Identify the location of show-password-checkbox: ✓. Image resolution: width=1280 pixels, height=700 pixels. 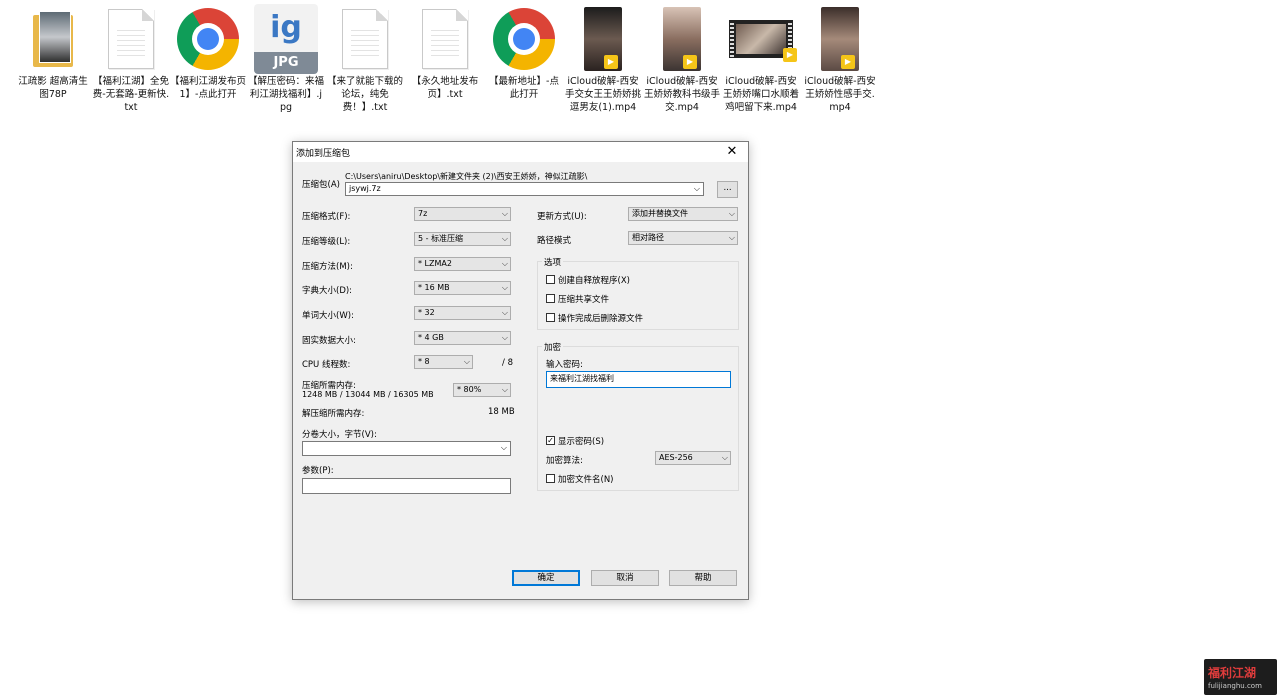
(550, 440).